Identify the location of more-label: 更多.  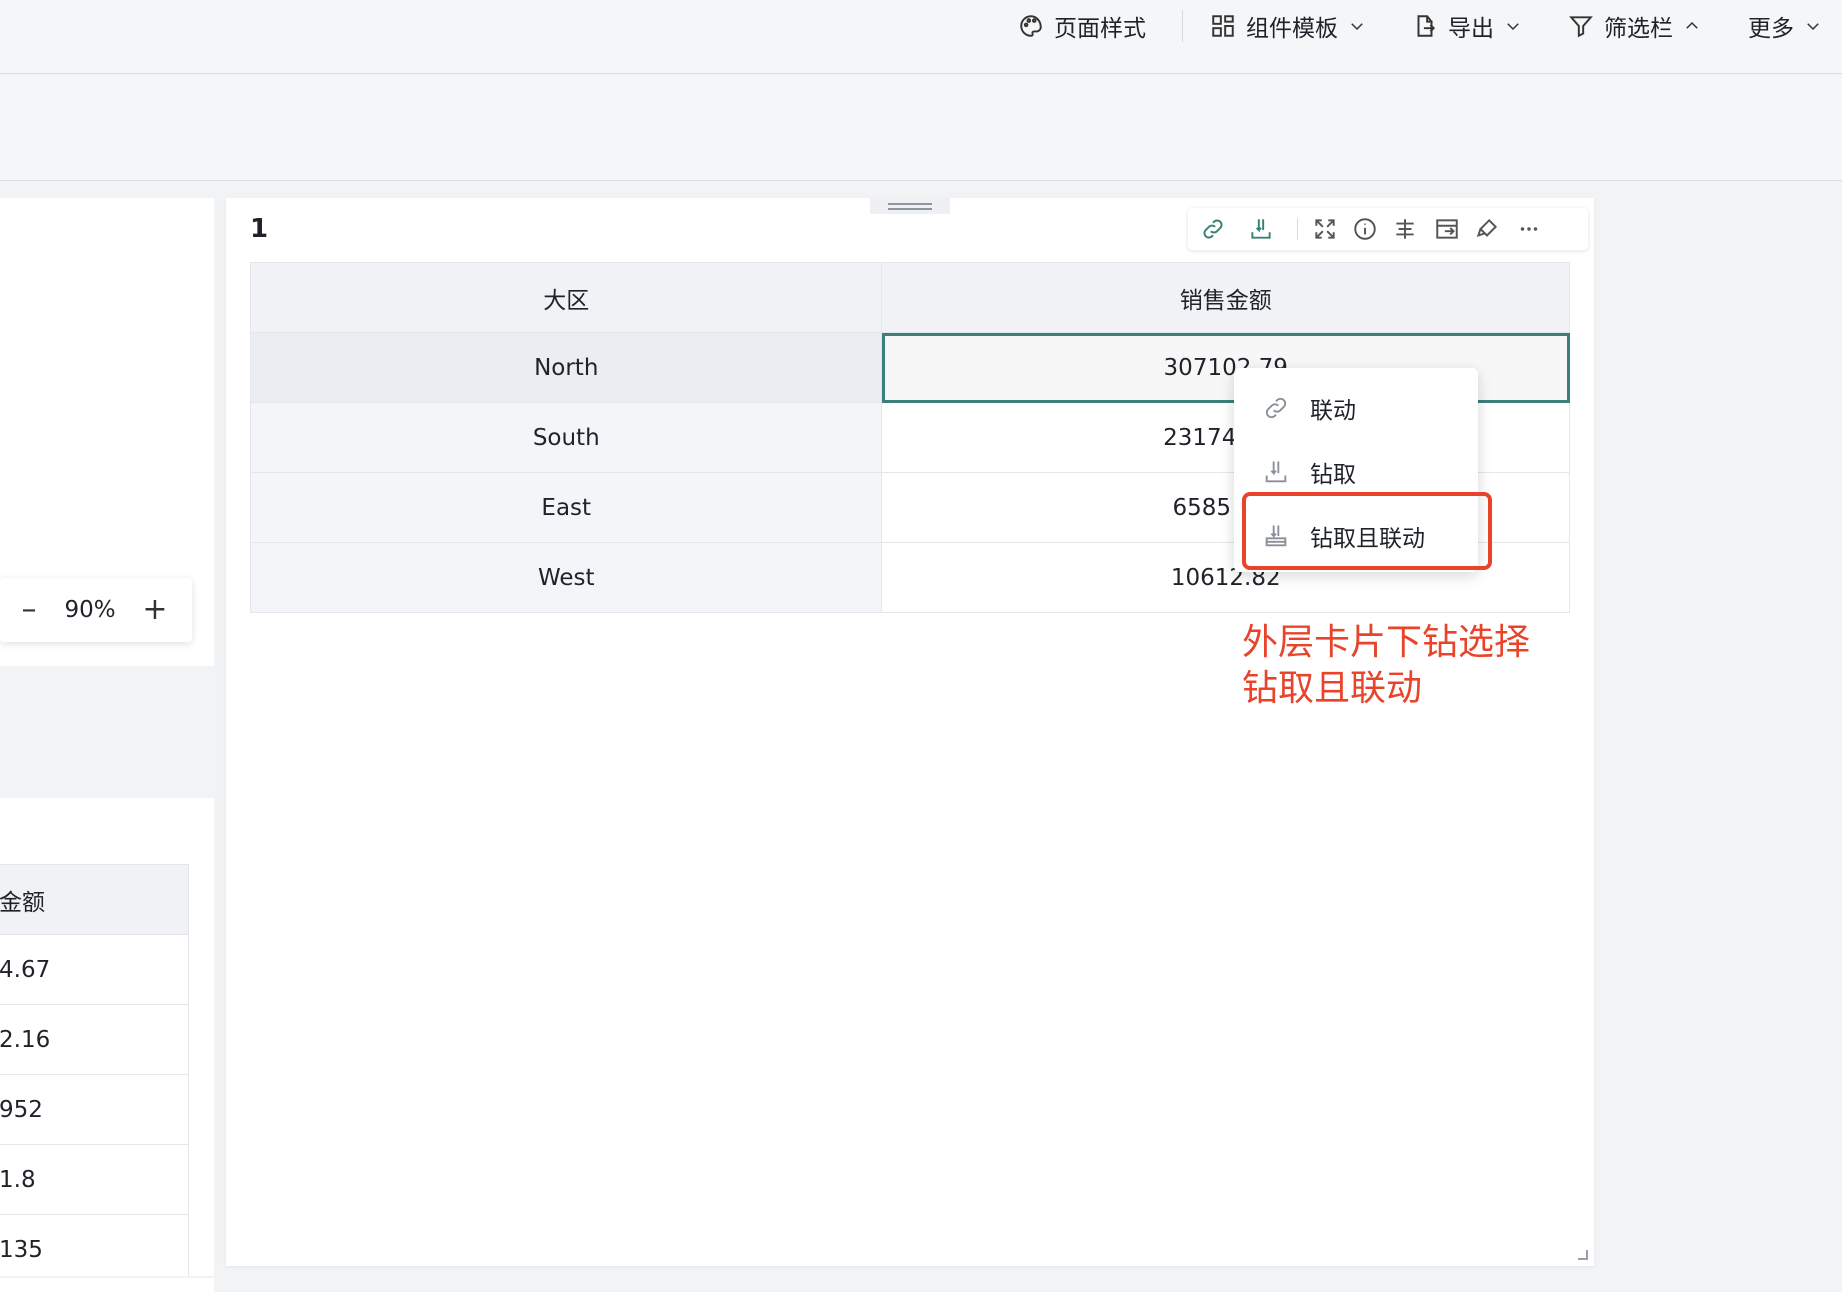
(1771, 29).